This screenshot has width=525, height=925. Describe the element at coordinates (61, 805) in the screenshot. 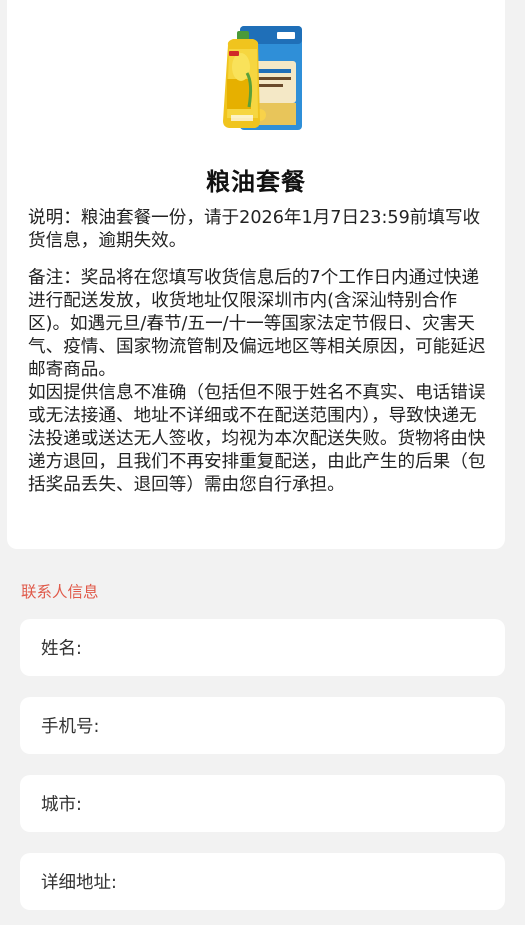

I see `city-label: 城市:` at that location.